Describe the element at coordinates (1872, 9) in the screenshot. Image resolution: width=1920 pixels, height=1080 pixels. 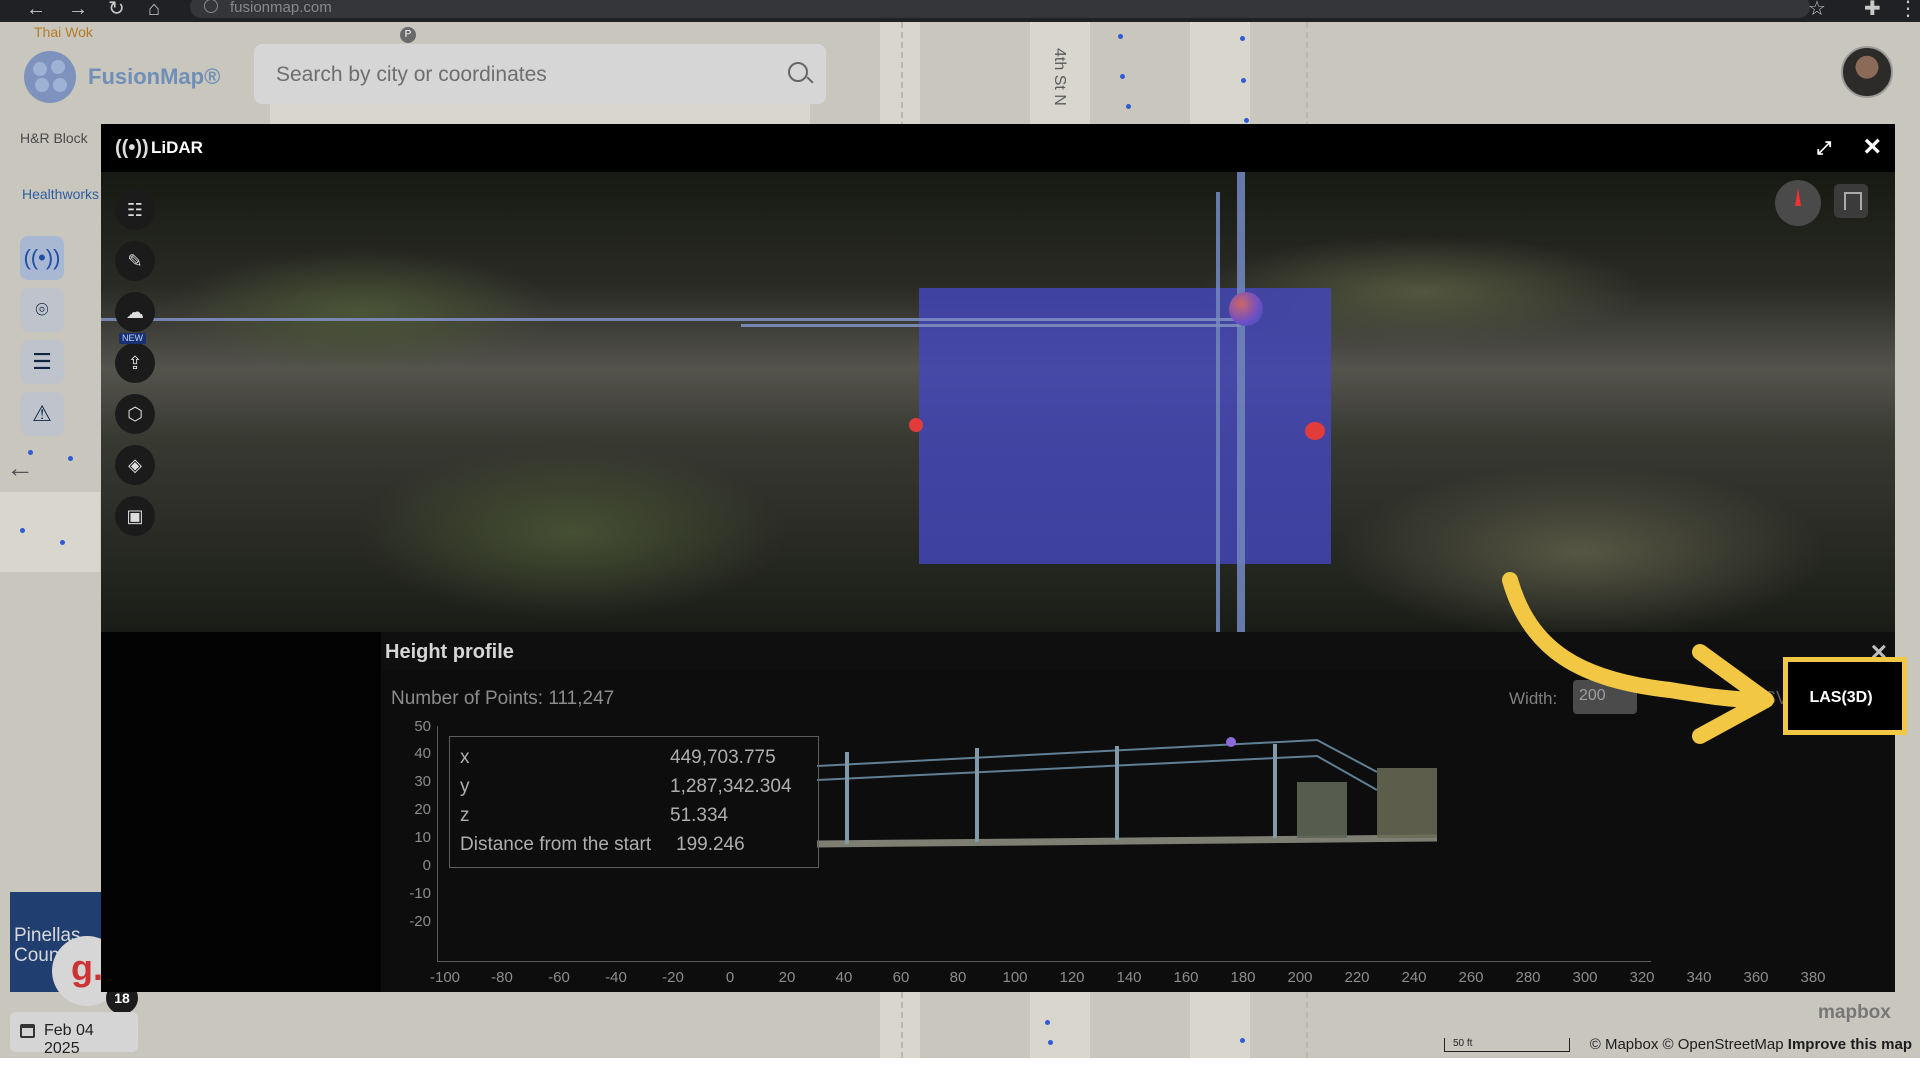
I see `extensions-icon: ✚` at that location.